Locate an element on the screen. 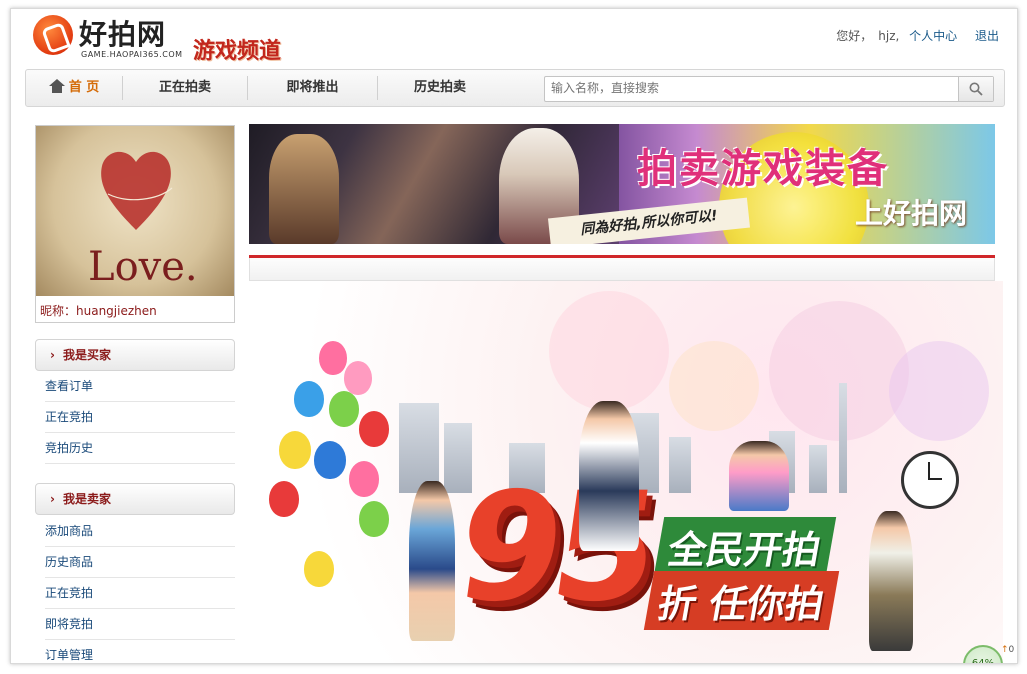  nickname-row: 昵称：huangjiezhen is located at coordinates (98, 310).